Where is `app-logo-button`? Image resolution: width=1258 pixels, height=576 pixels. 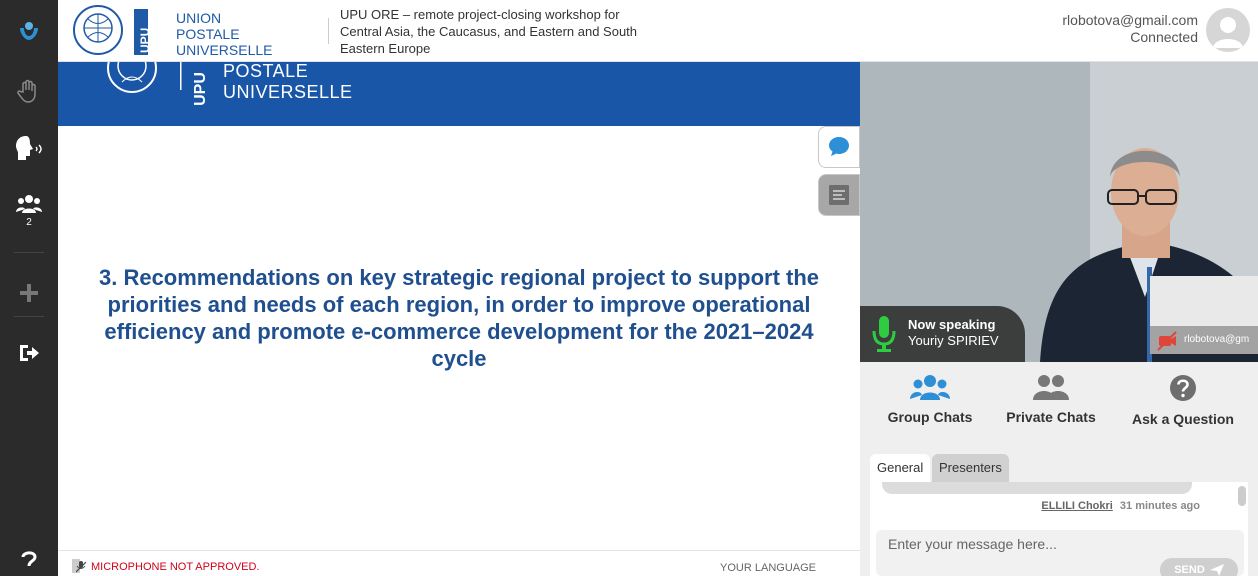 app-logo-button is located at coordinates (29, 31).